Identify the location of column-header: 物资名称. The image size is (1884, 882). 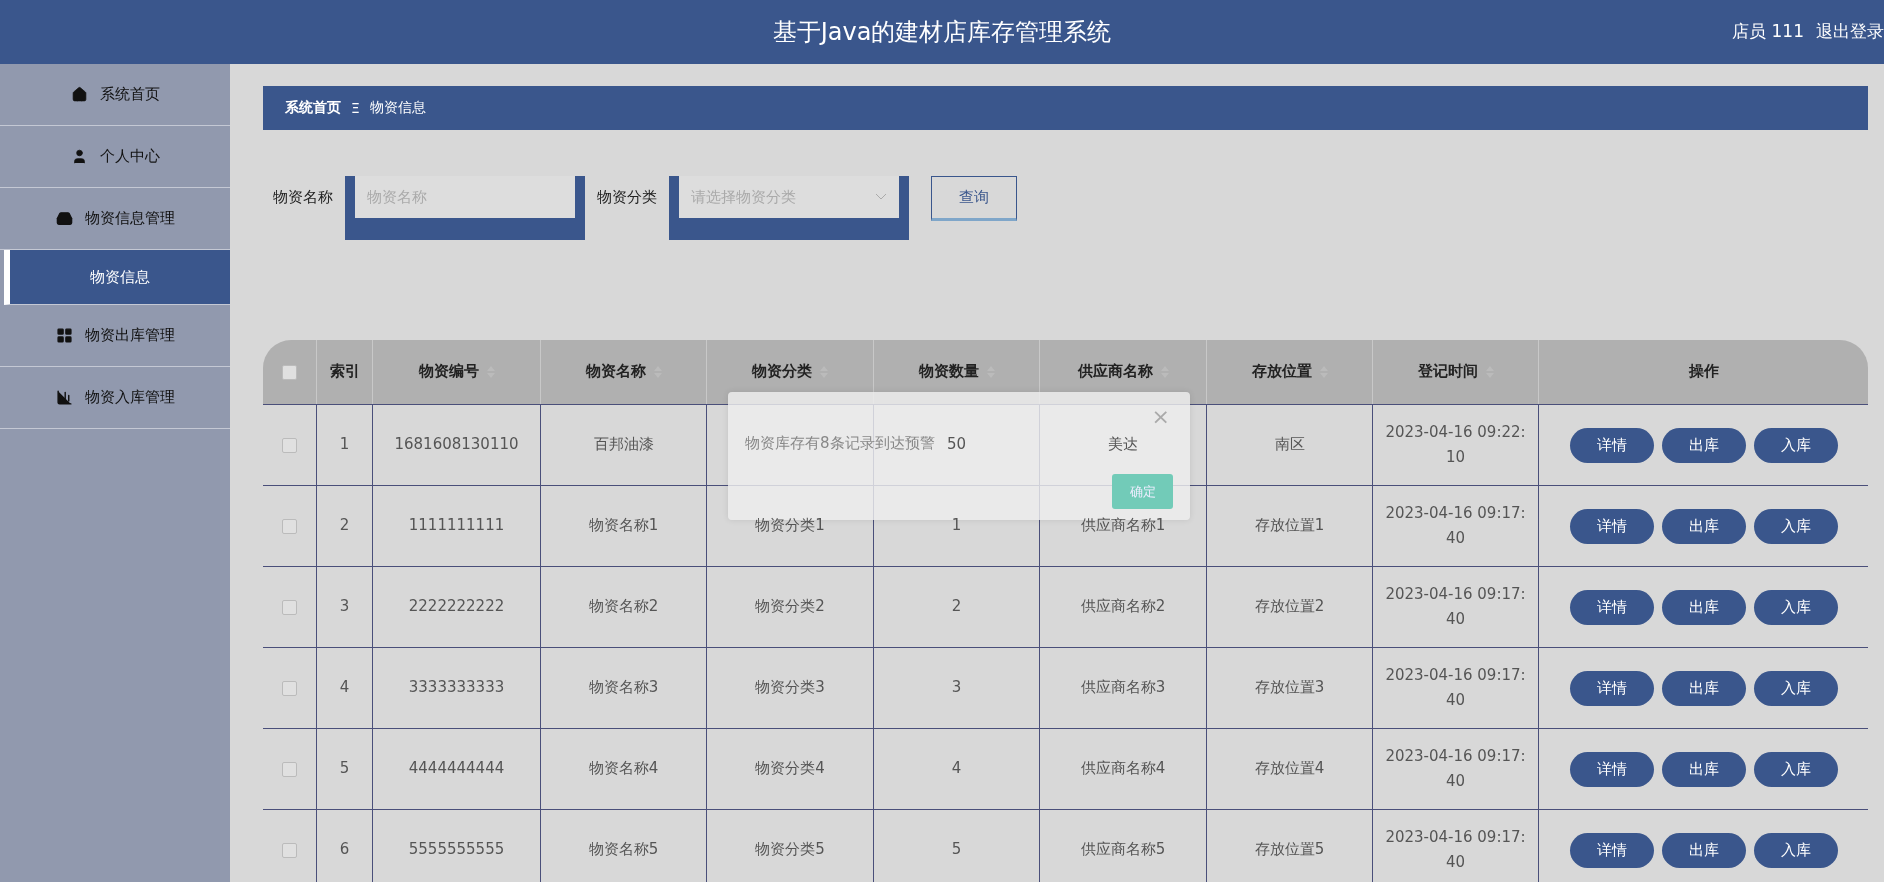
(624, 372).